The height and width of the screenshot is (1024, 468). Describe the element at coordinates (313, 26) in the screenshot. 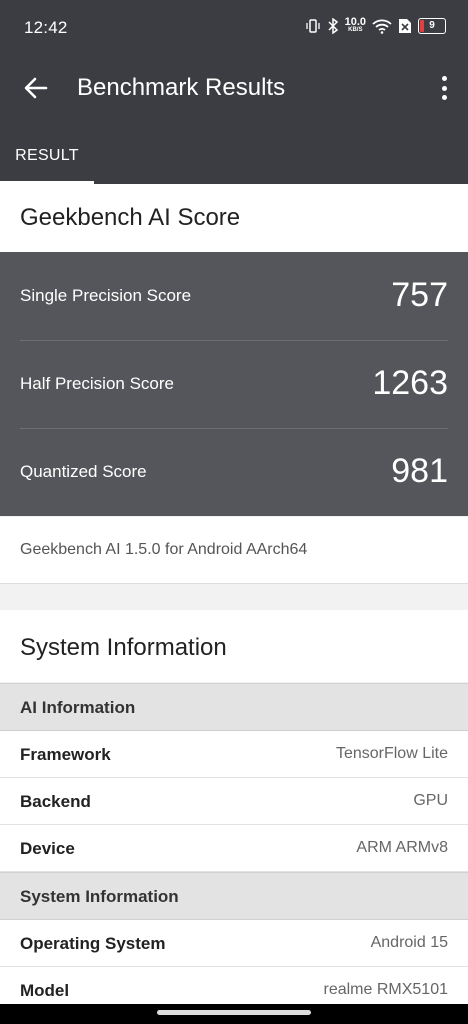

I see `vibrate-icon` at that location.